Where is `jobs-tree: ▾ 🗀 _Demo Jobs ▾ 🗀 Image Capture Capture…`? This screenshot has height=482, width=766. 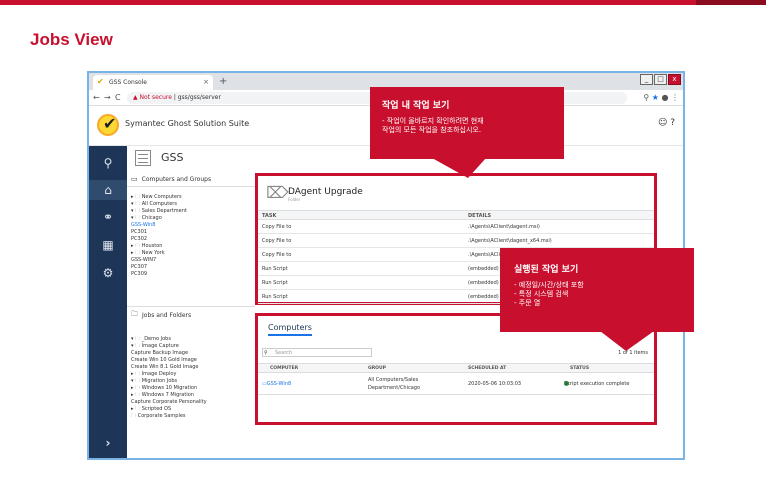
jobs-tree: ▾ 🗀 _Demo Jobs ▾ 🗀 Image Capture Capture… is located at coordinates (191, 372).